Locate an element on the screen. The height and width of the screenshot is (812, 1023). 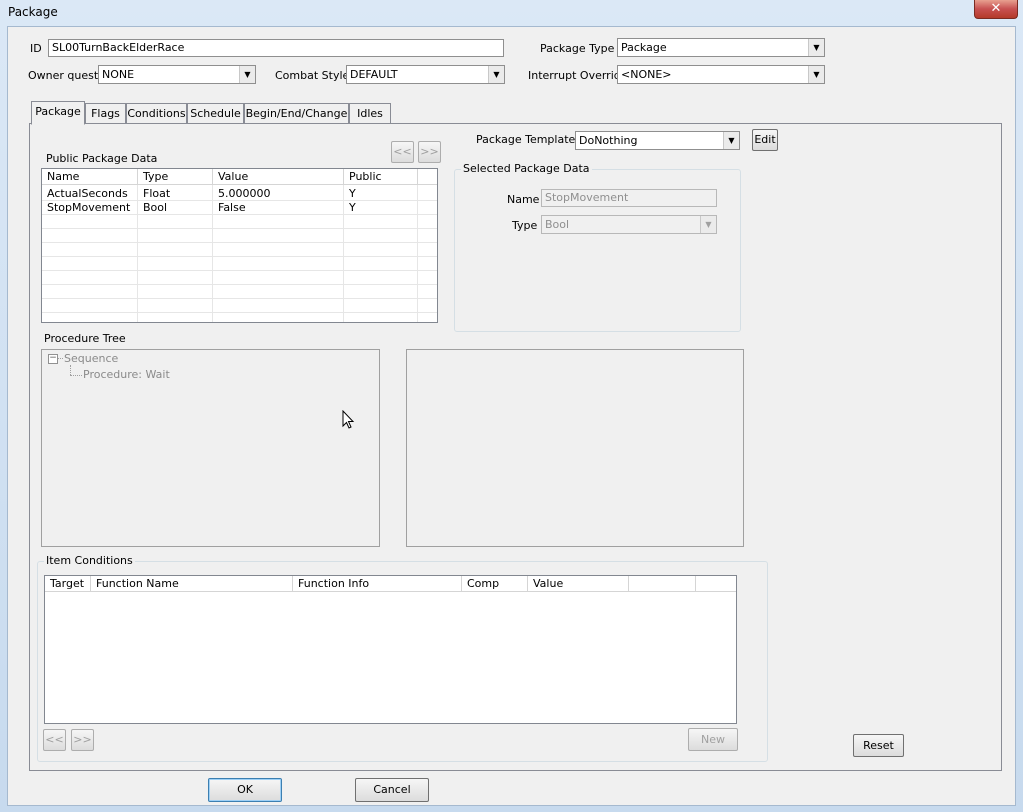
cancel-button: Cancel is located at coordinates (392, 790).